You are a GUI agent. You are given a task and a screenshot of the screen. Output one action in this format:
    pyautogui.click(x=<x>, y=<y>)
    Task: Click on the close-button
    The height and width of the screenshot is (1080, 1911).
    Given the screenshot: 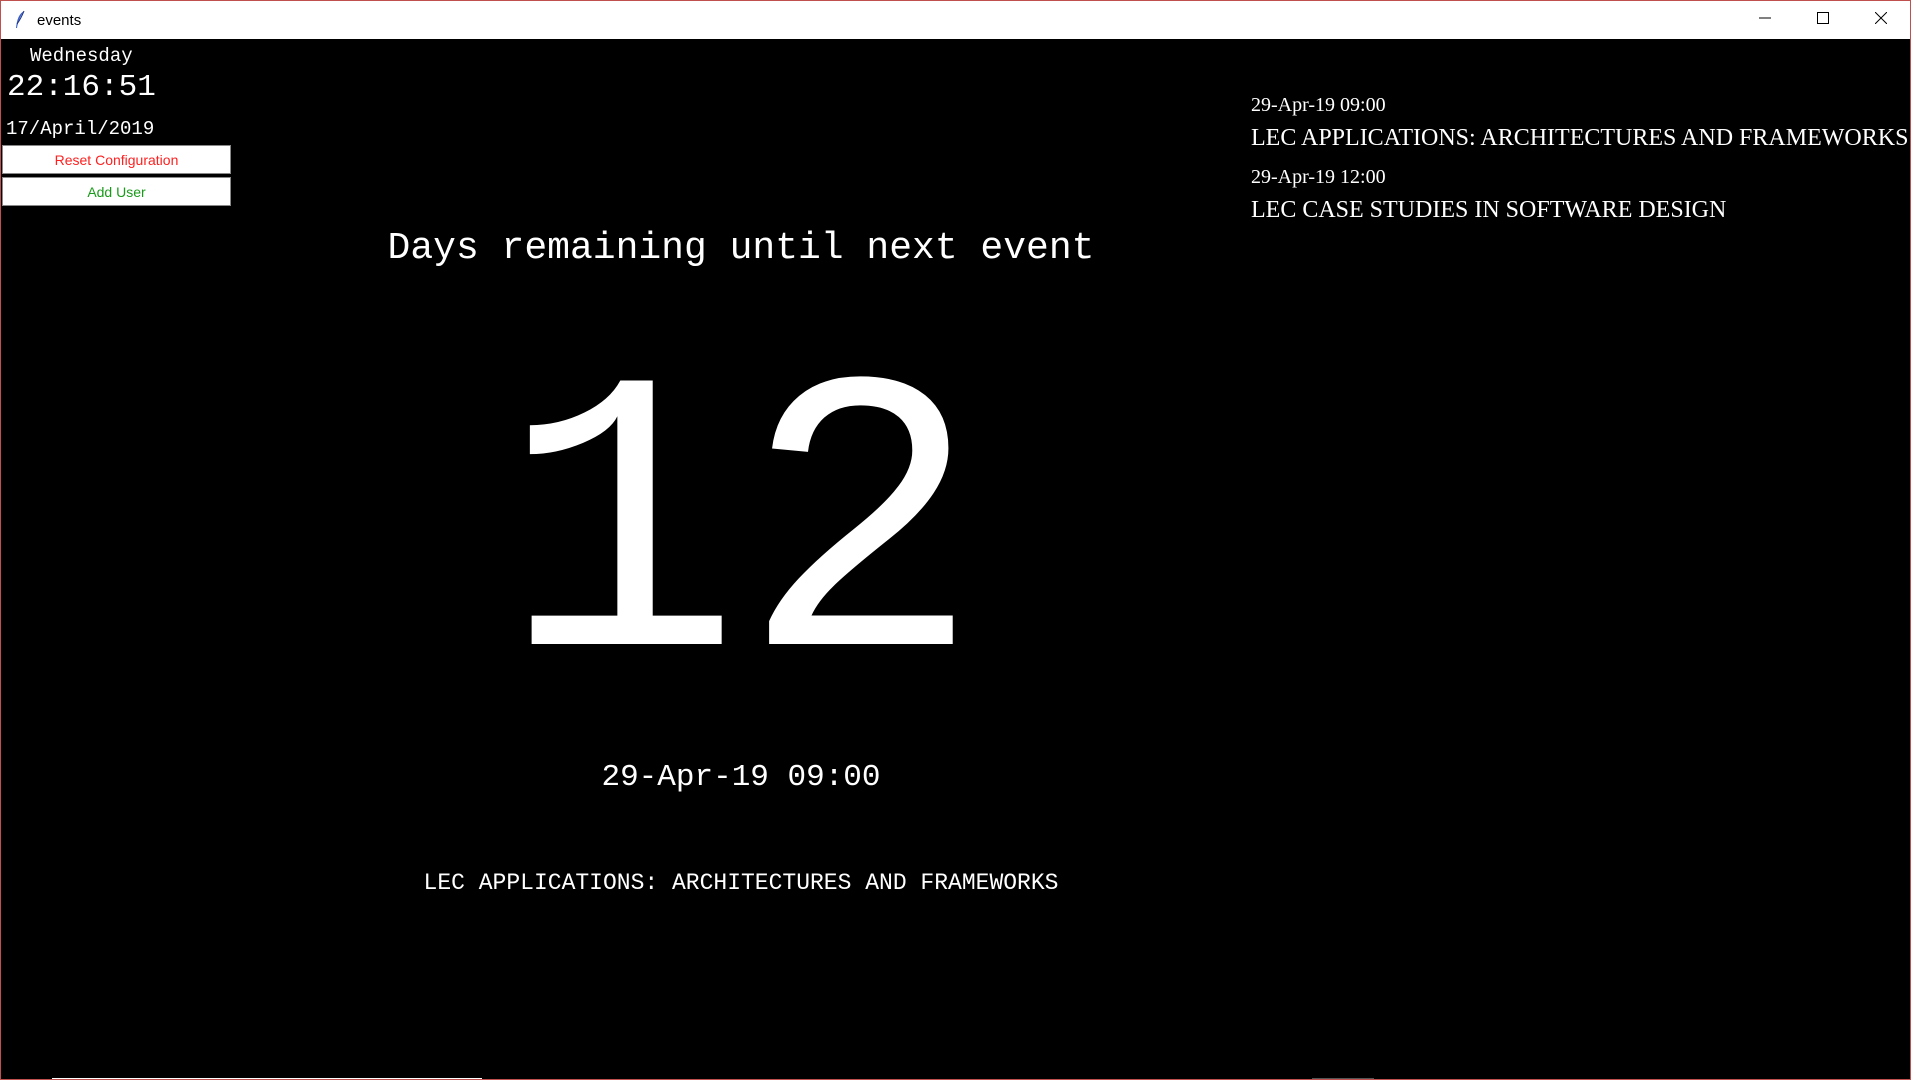 What is the action you would take?
    pyautogui.click(x=1881, y=20)
    